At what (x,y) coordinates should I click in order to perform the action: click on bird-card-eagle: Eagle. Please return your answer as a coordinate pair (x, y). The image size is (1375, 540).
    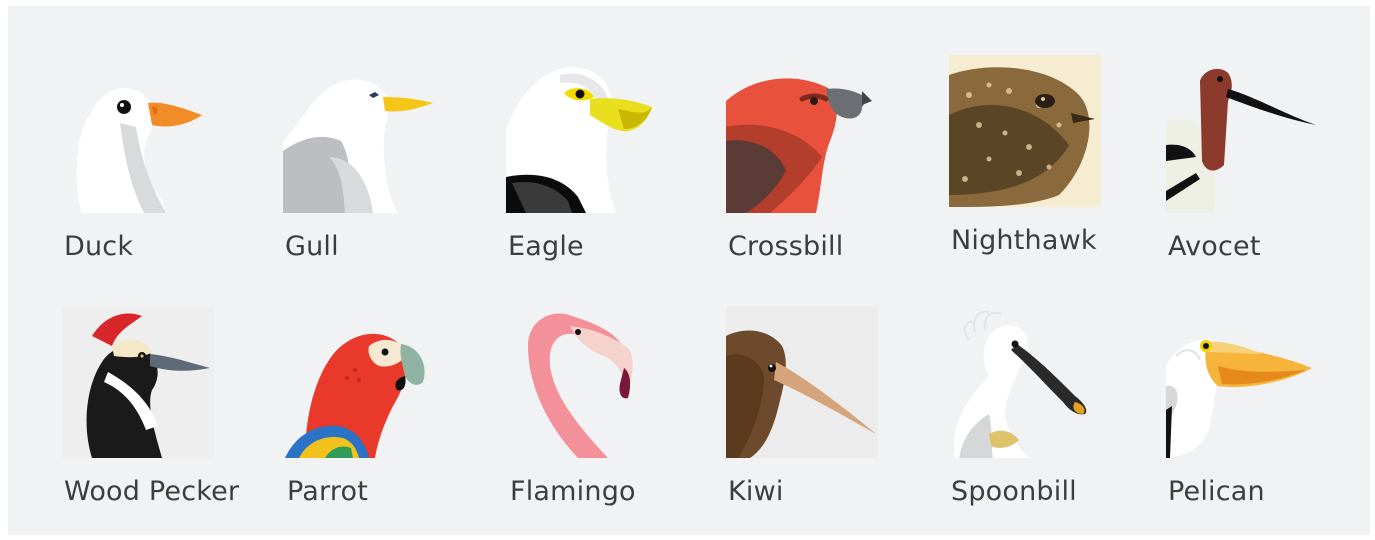
    Looking at the image, I should click on (616, 171).